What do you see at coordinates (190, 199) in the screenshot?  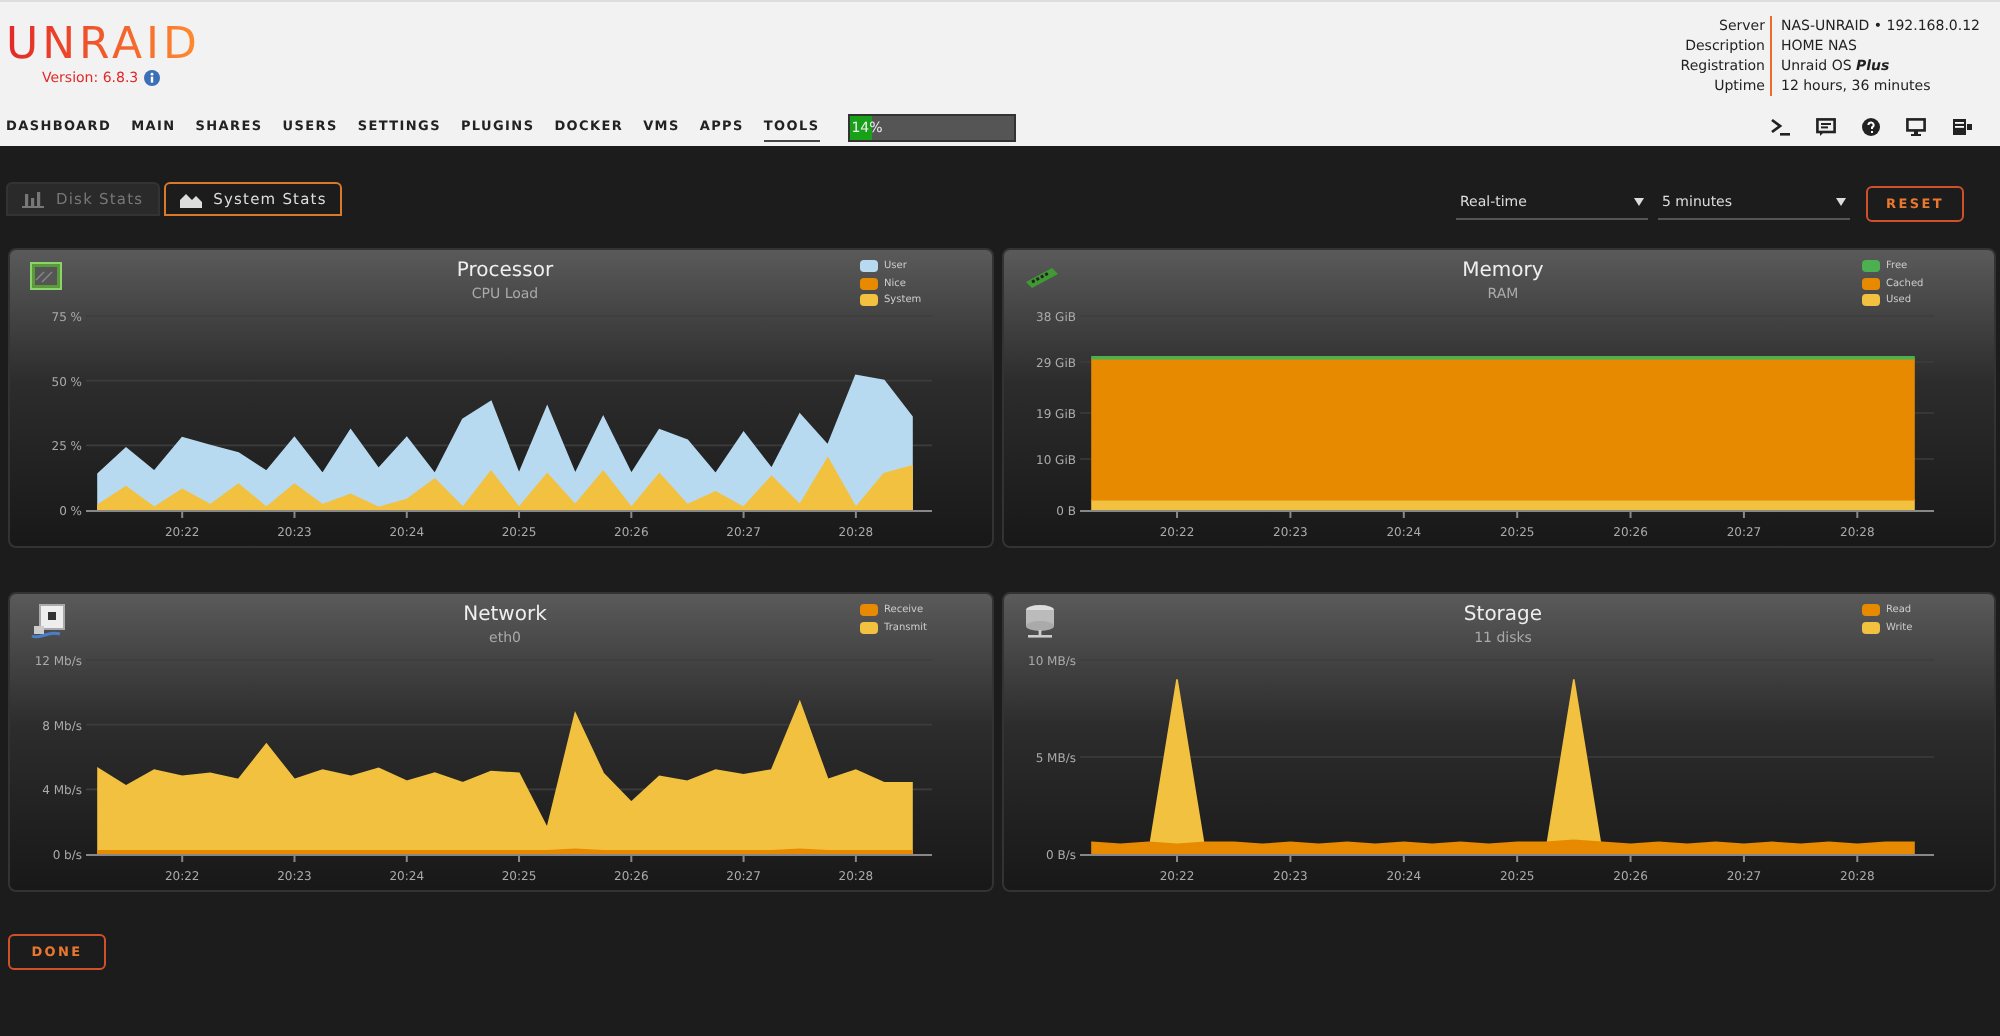 I see `area-chart-icon` at bounding box center [190, 199].